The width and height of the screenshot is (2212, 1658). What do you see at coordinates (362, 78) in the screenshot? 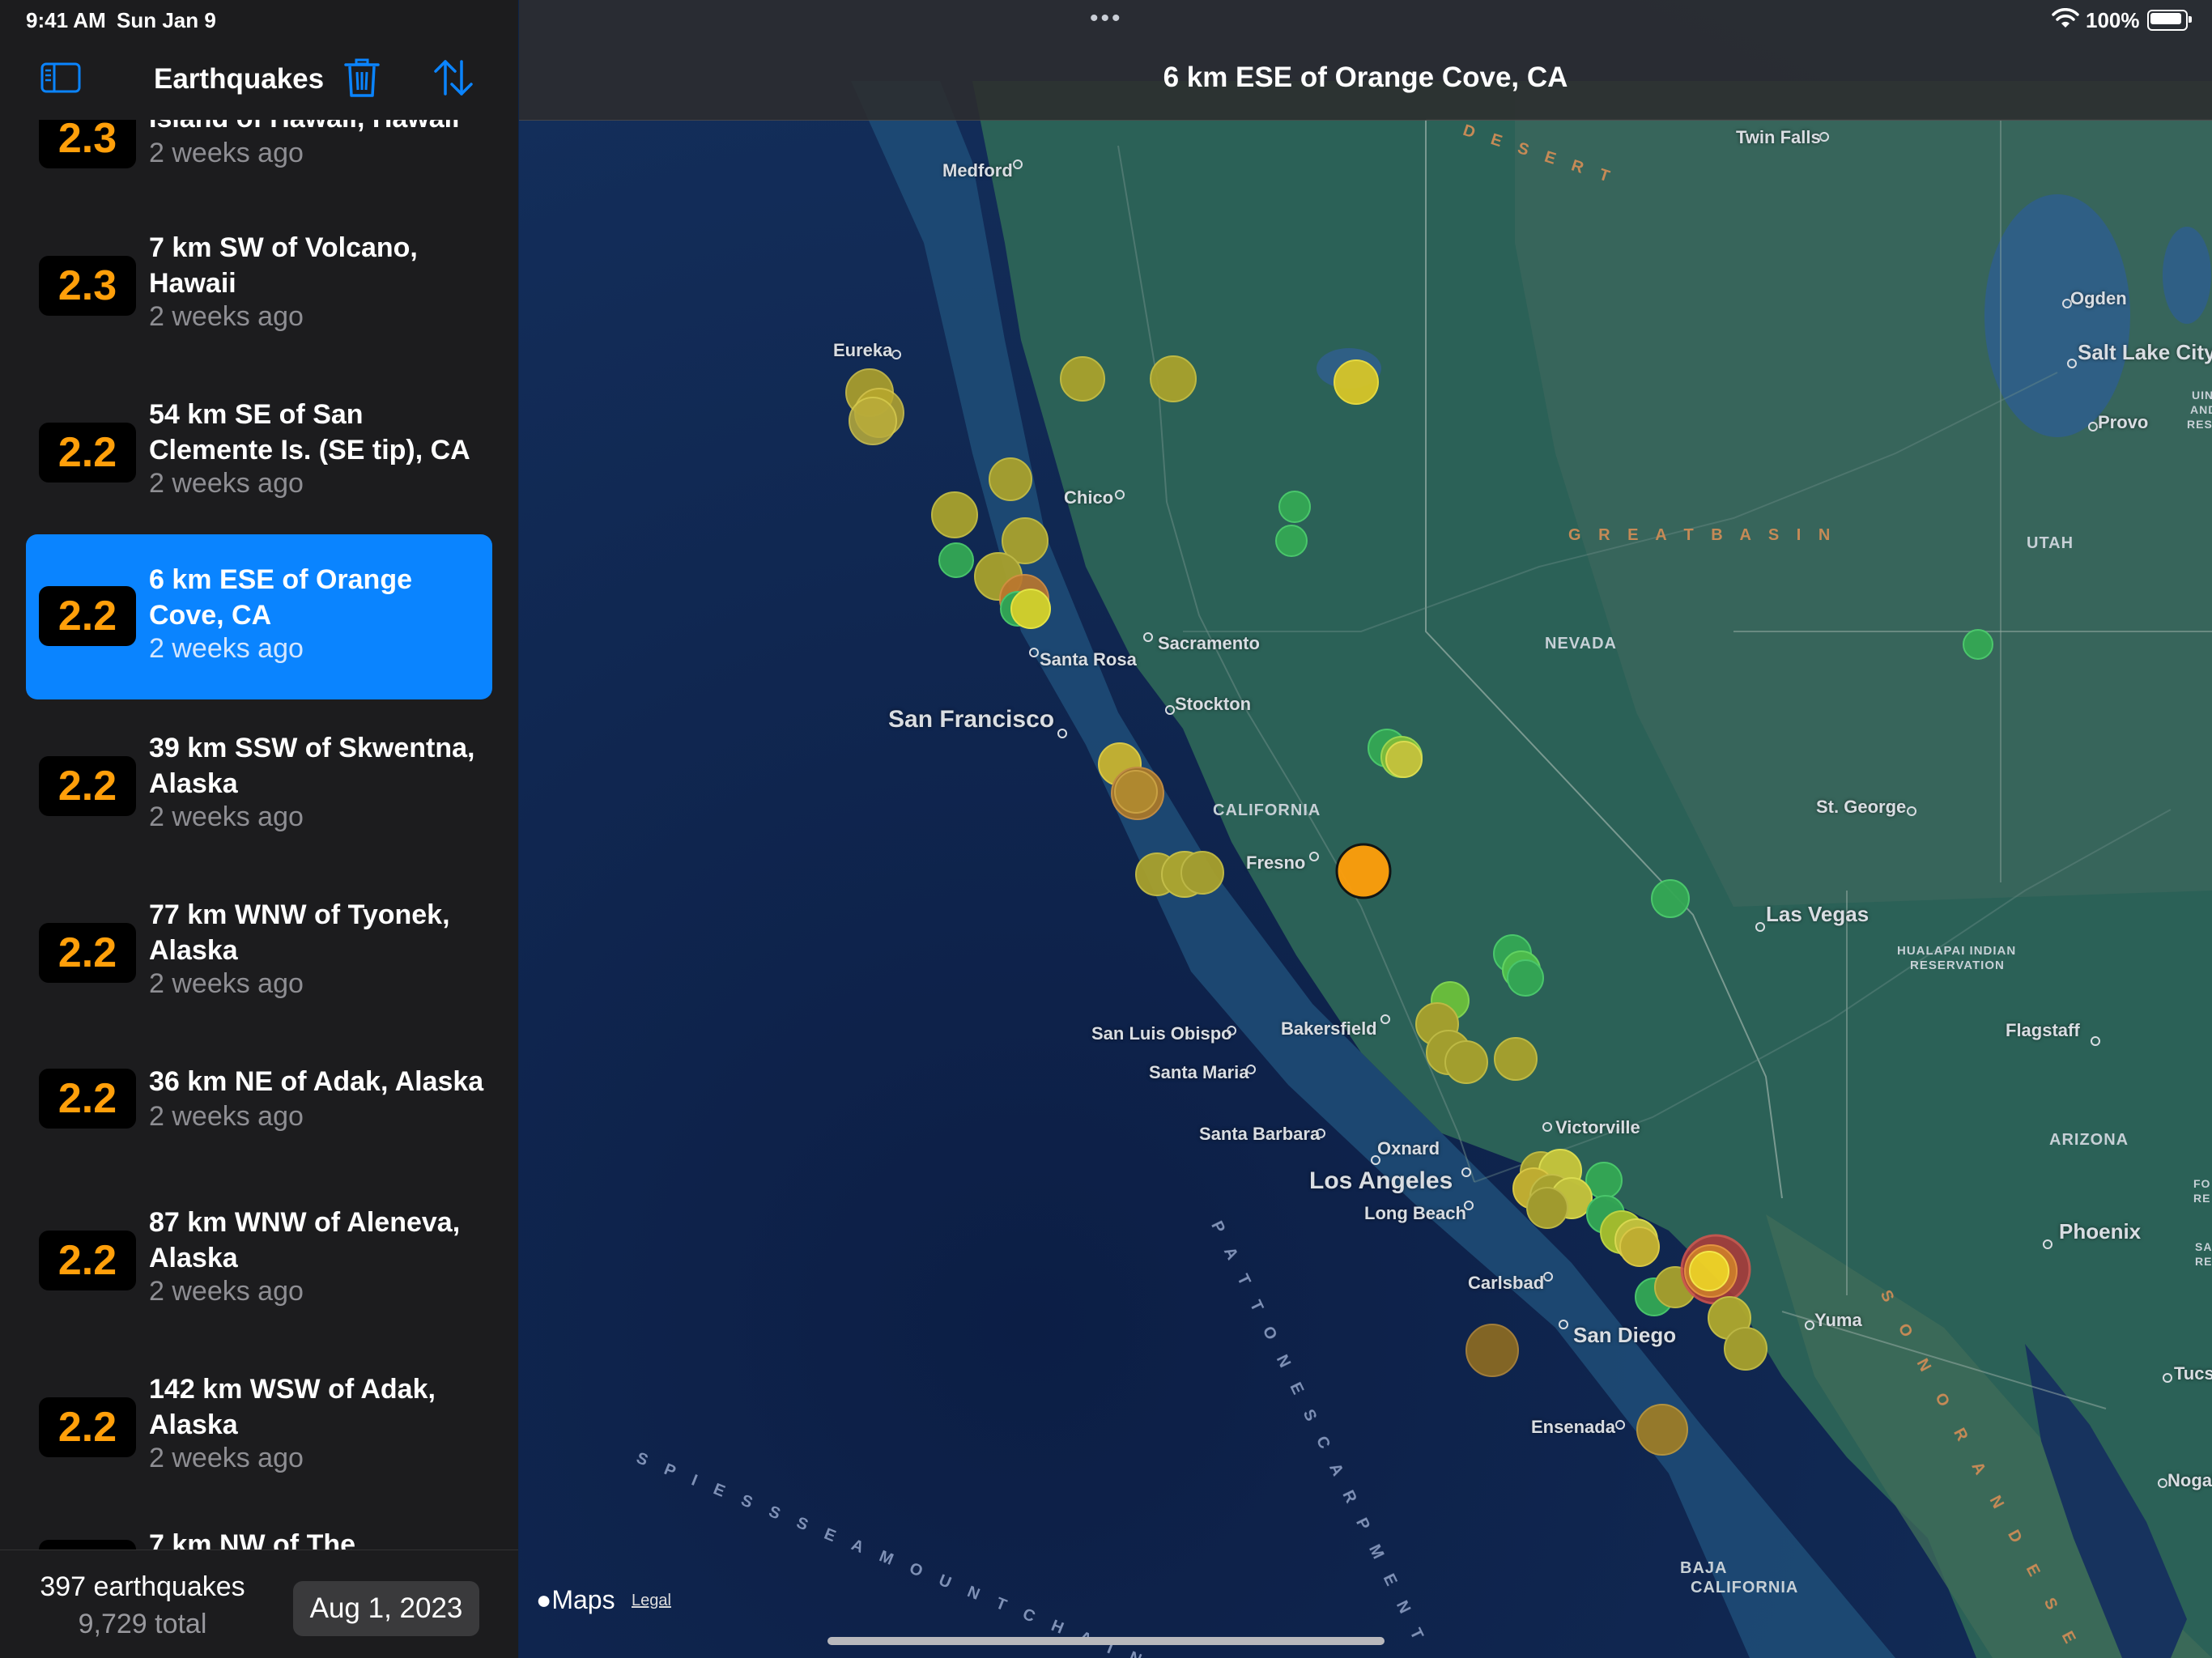
I see `trash-icon` at bounding box center [362, 78].